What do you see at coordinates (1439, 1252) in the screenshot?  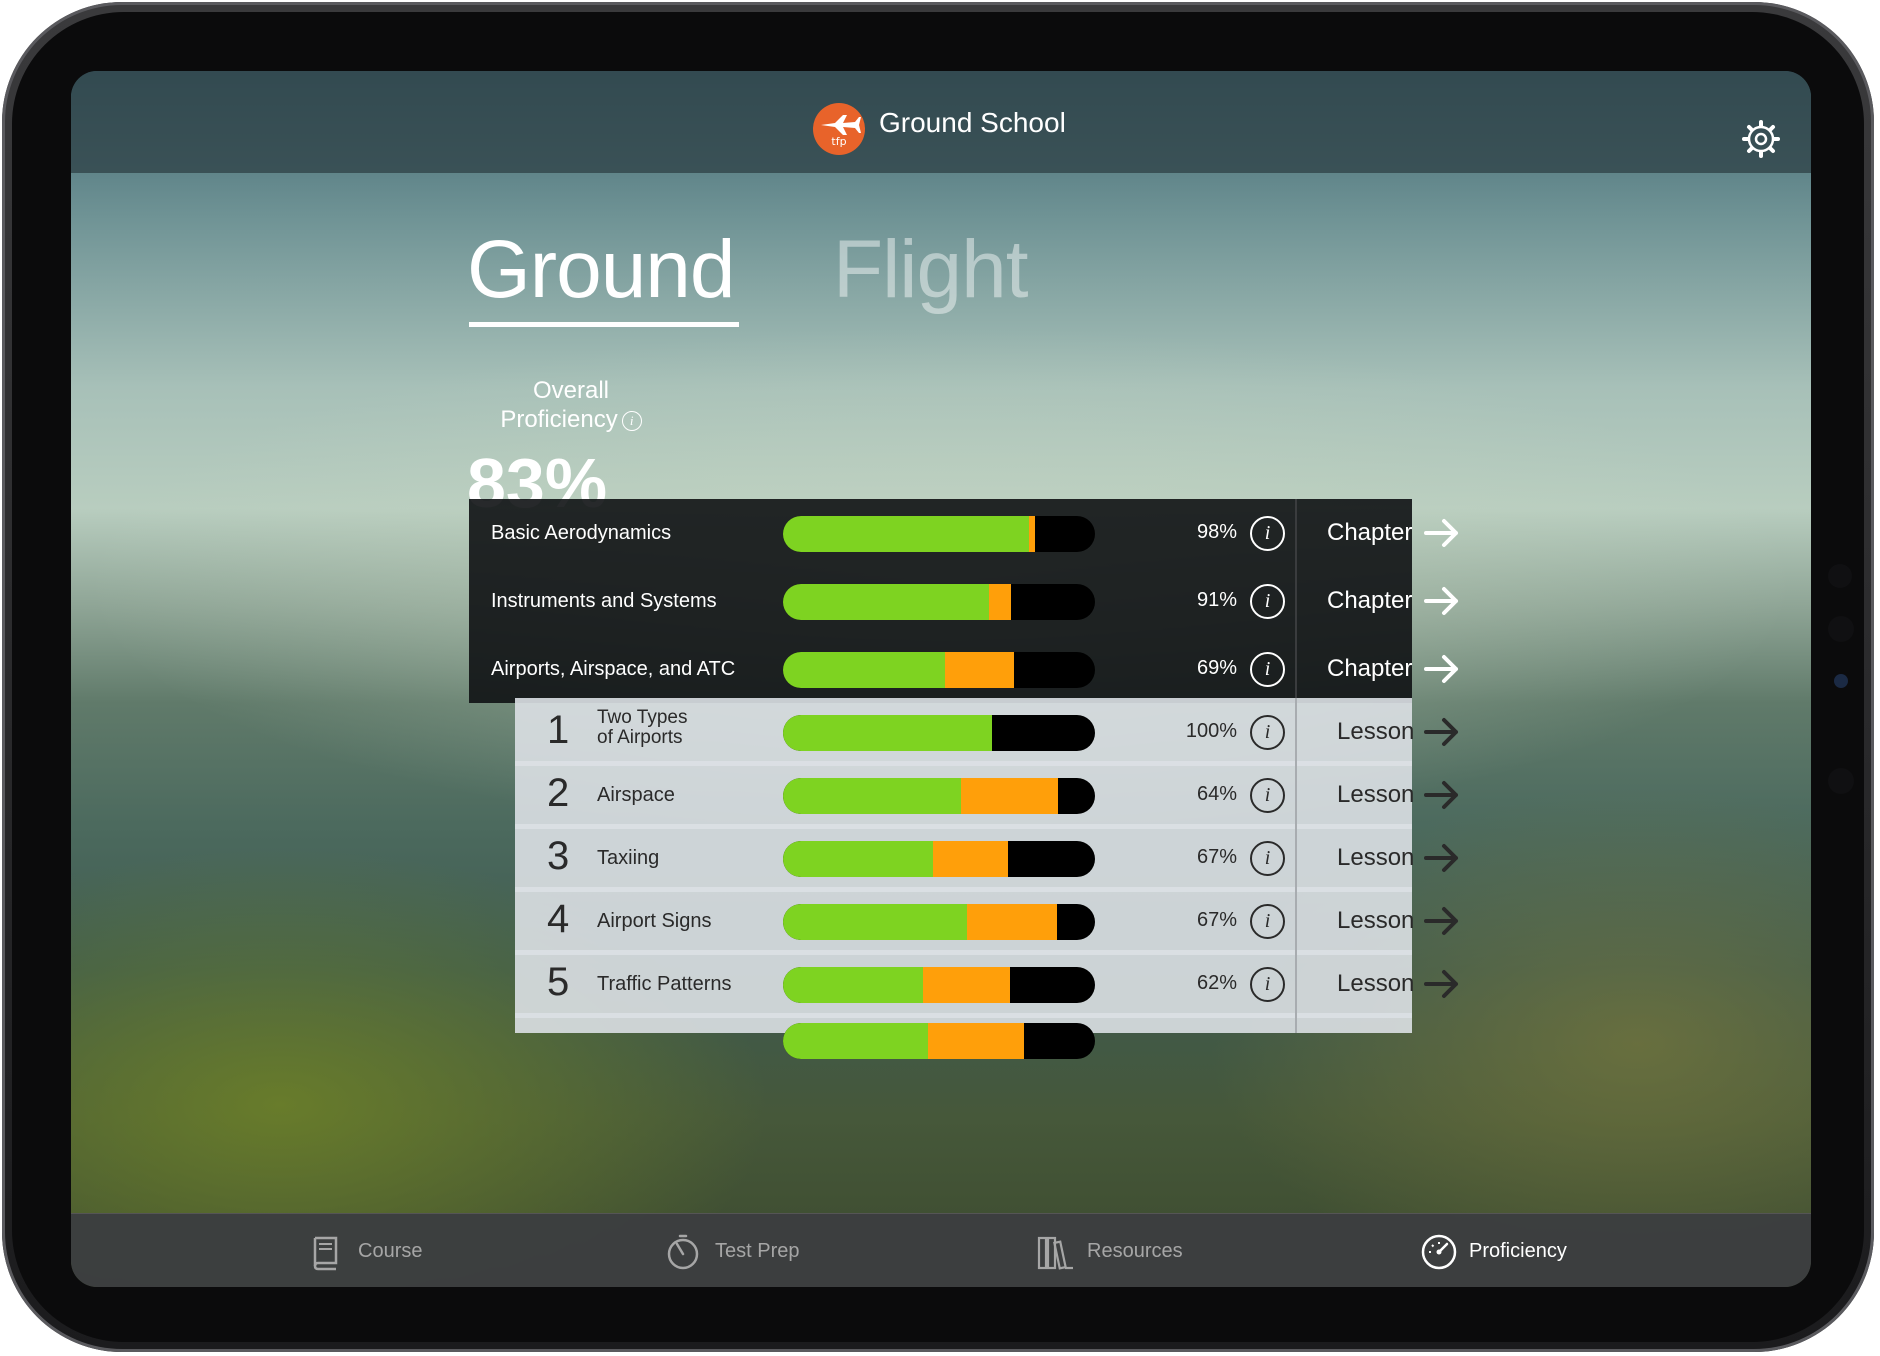 I see `gauge-icon` at bounding box center [1439, 1252].